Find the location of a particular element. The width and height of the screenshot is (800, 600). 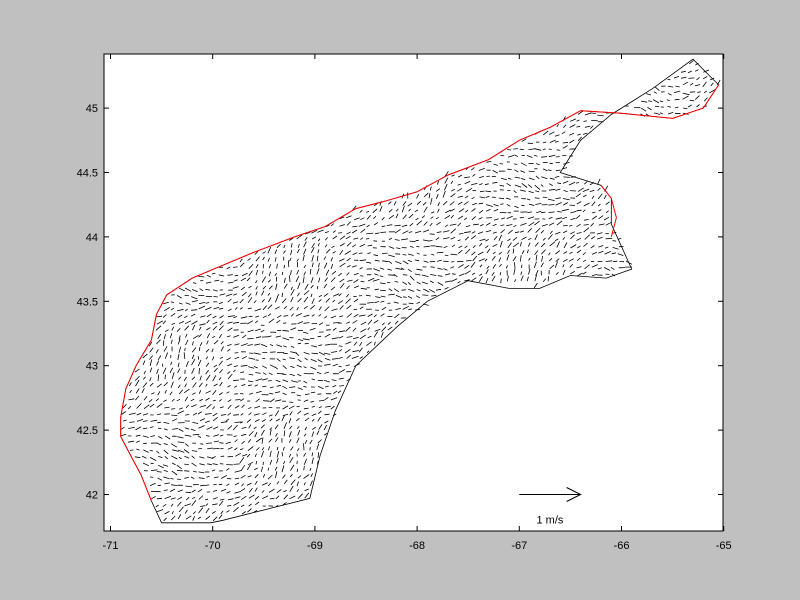

y-tick-label: 42.5 is located at coordinates (87, 431).